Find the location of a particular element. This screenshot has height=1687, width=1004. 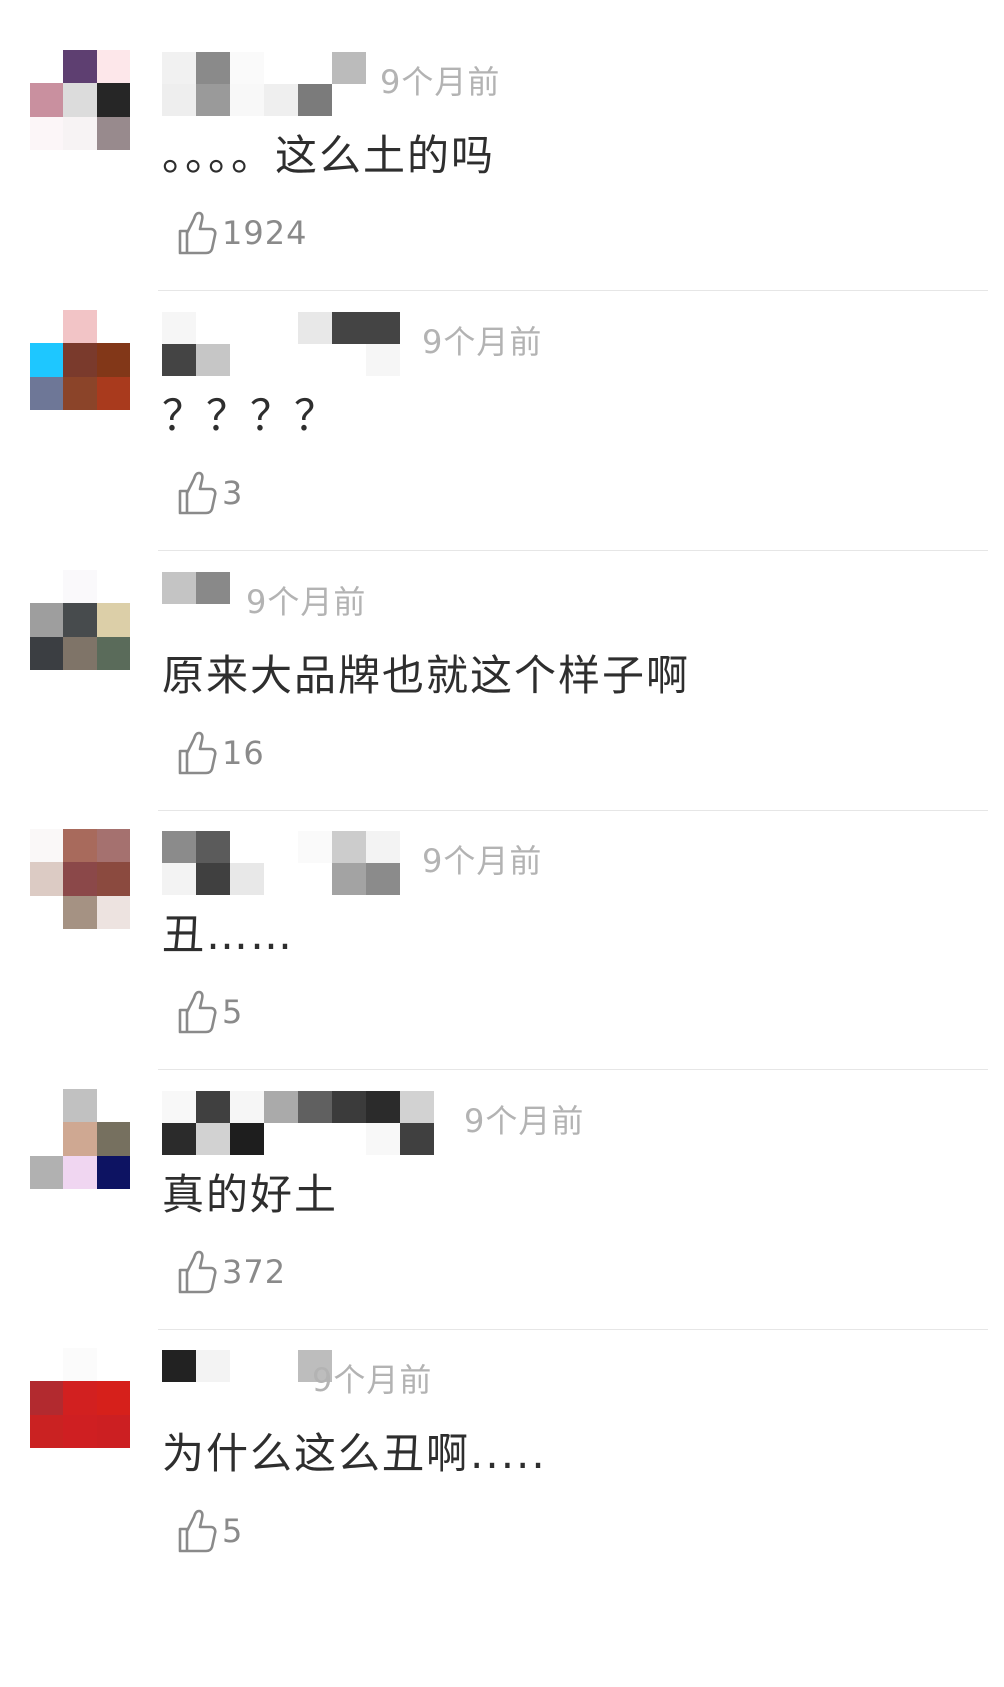

like-button: 1924 is located at coordinates (240, 233).